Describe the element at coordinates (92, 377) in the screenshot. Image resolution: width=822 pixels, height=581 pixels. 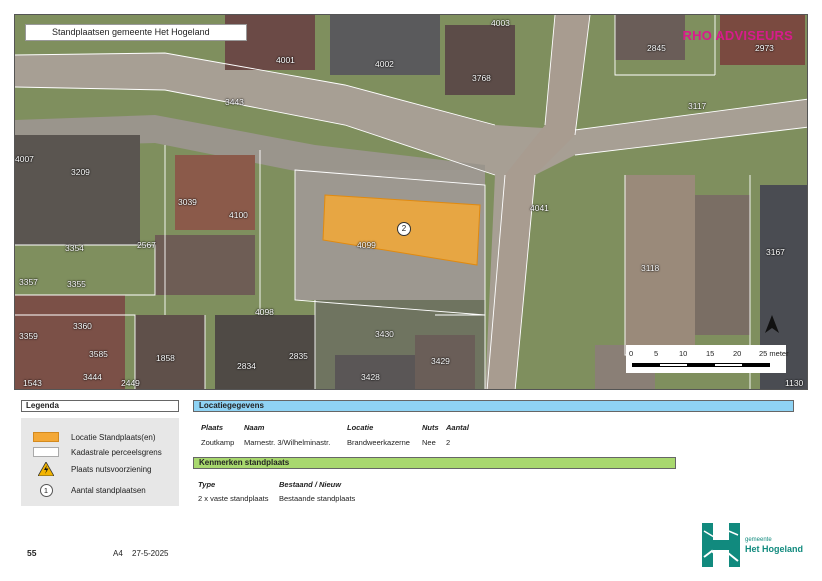
I see `parcel-label: 3444` at that location.